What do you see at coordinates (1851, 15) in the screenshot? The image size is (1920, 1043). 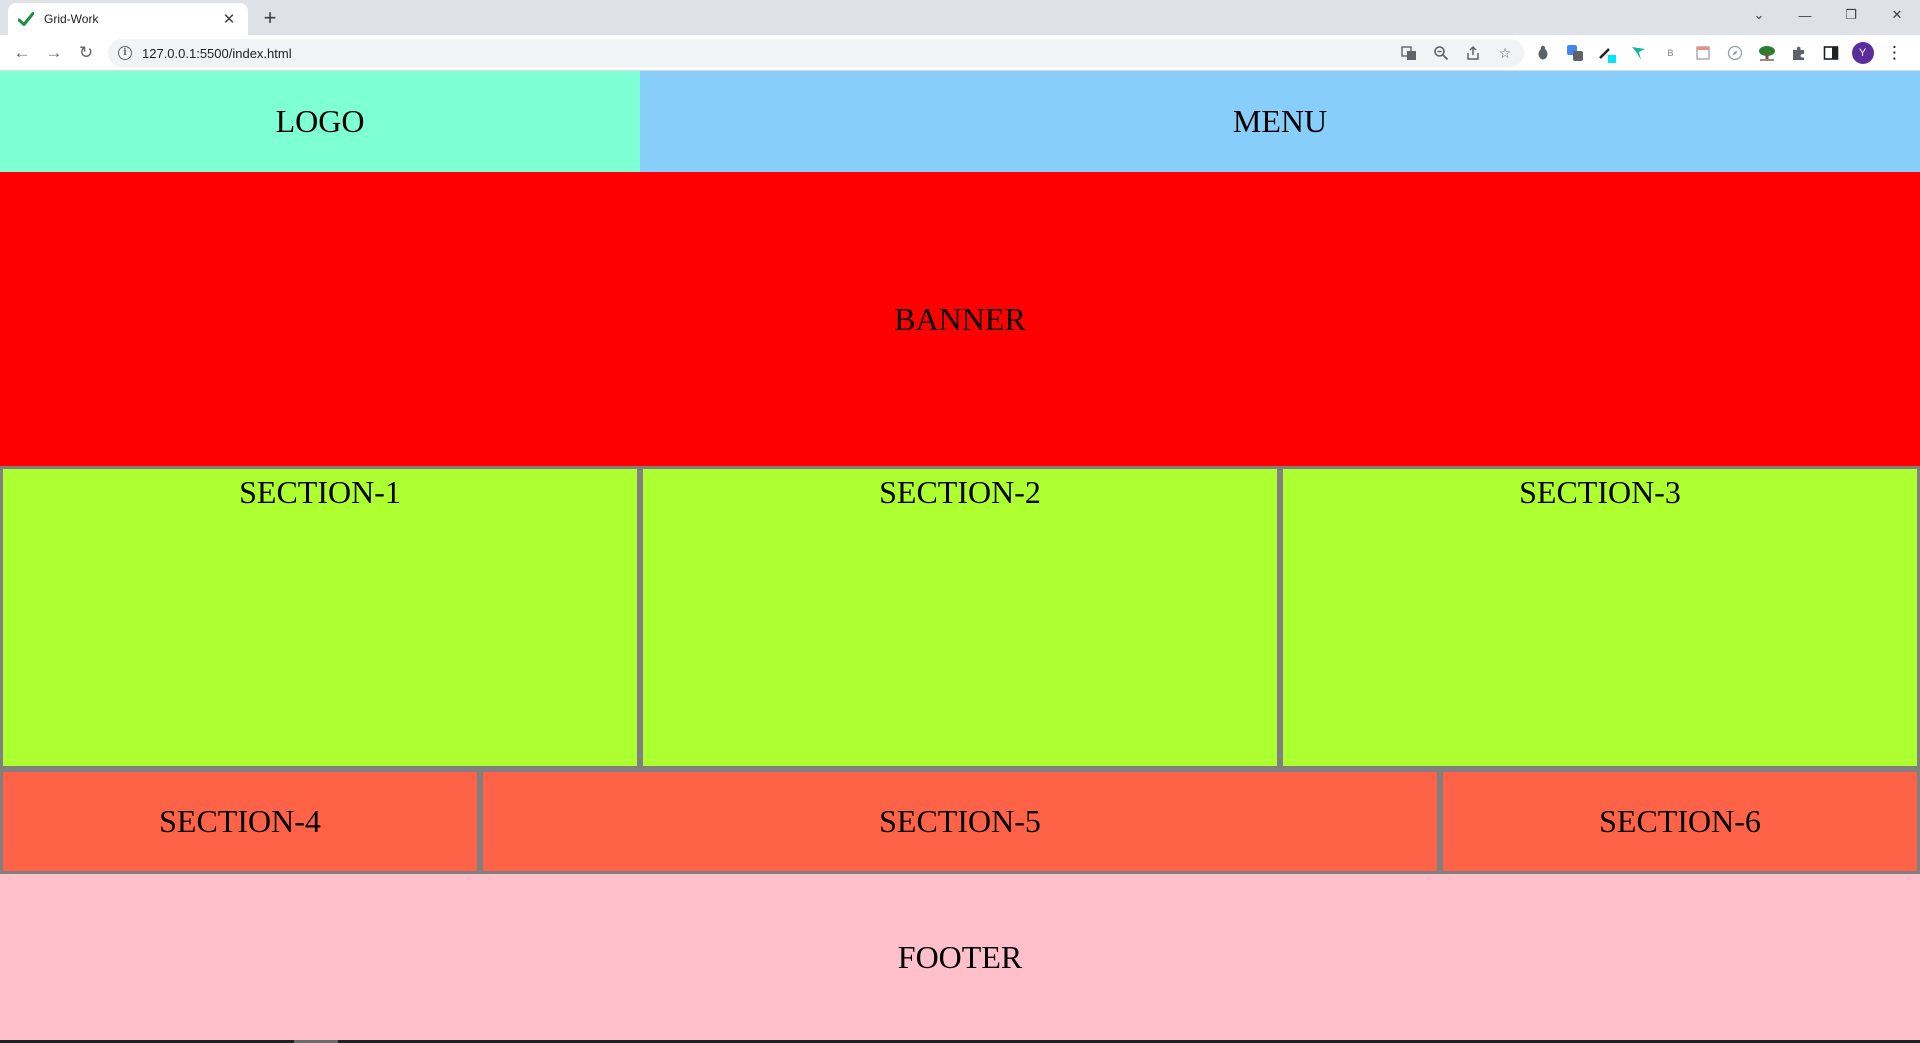 I see `restore-icon: ❐` at bounding box center [1851, 15].